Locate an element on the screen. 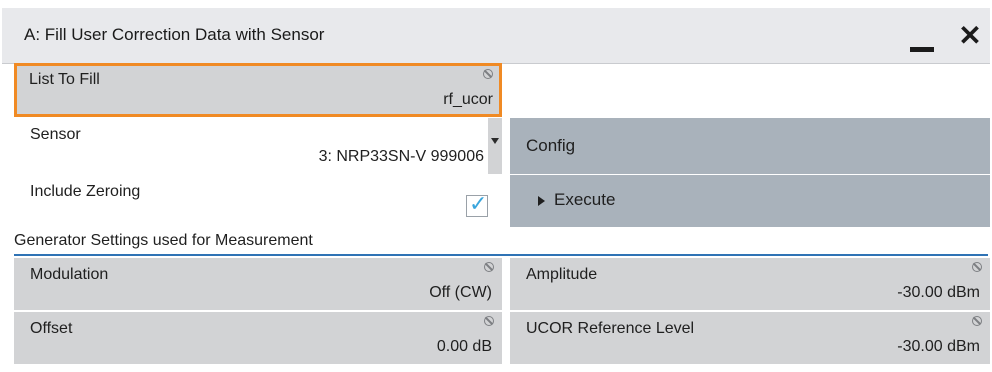  execute-button-label: Execute is located at coordinates (585, 199).